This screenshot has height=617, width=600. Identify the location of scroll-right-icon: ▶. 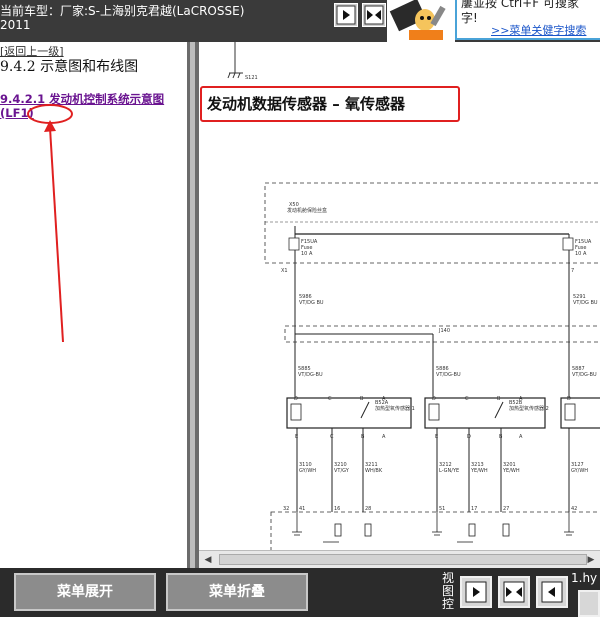
(591, 560).